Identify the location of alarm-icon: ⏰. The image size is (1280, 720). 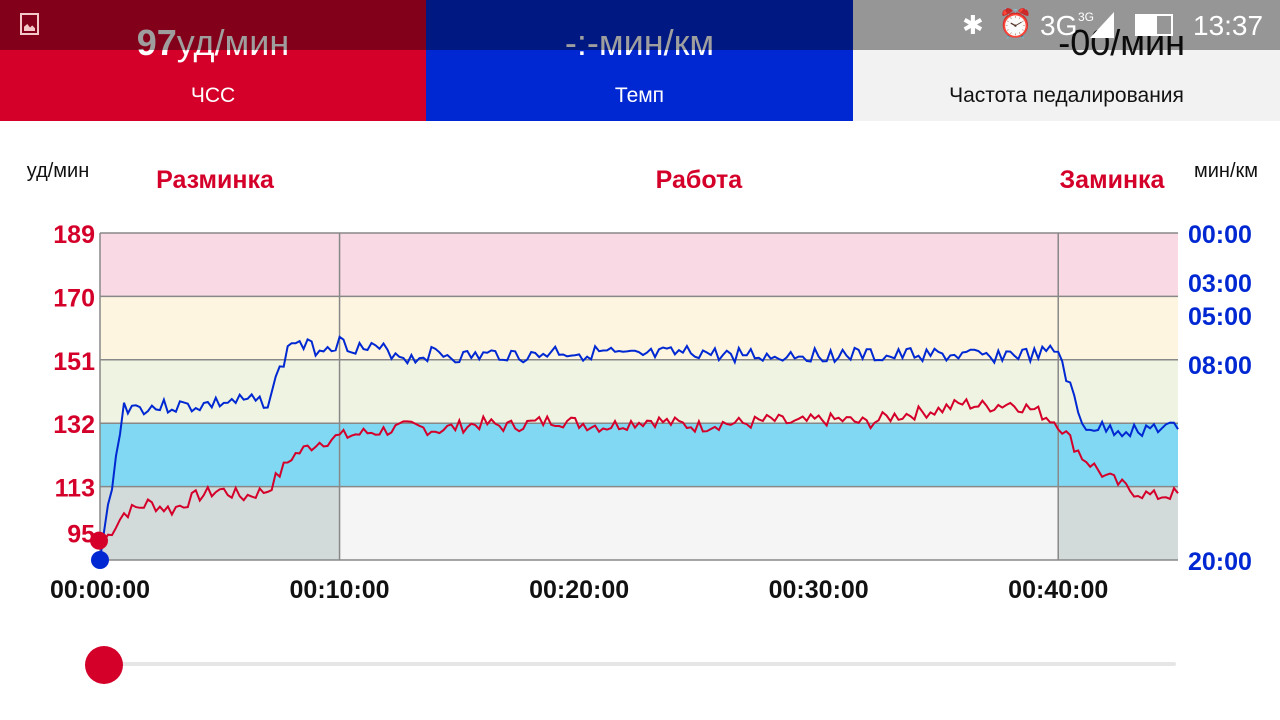
(1015, 23).